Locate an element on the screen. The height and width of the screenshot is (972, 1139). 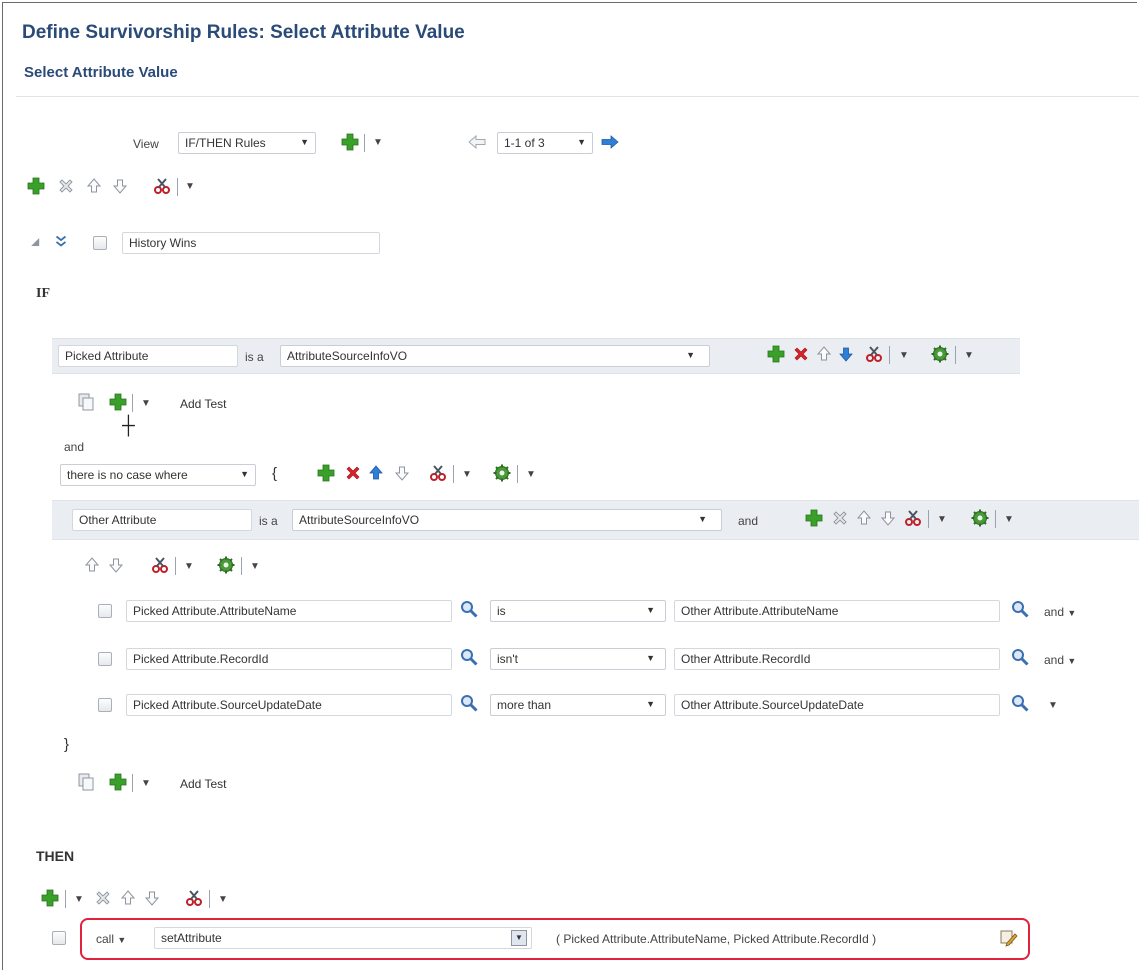
right-operand-field: Other Attribute.RecordId is located at coordinates (837, 659).